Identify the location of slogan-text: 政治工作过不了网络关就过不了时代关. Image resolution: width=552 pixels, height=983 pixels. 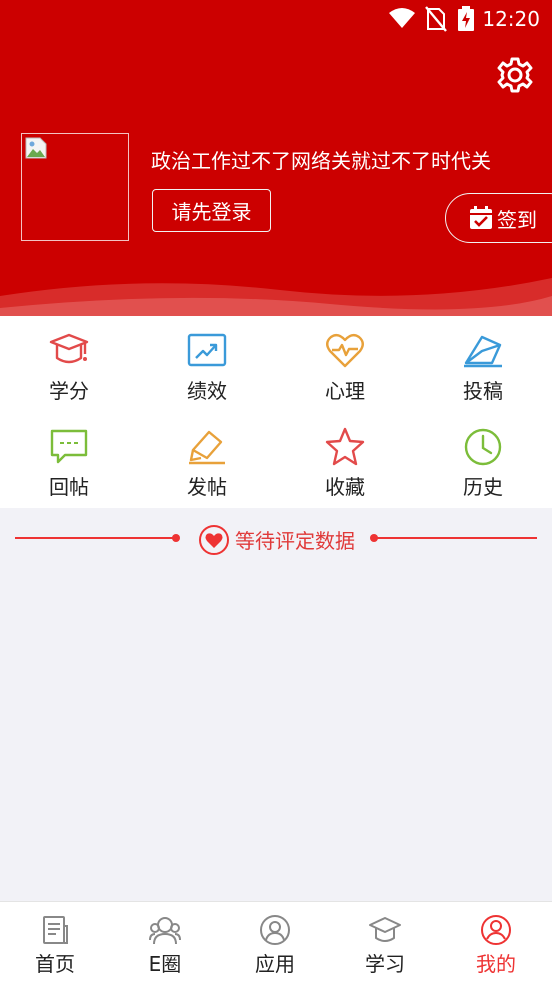
(321, 161).